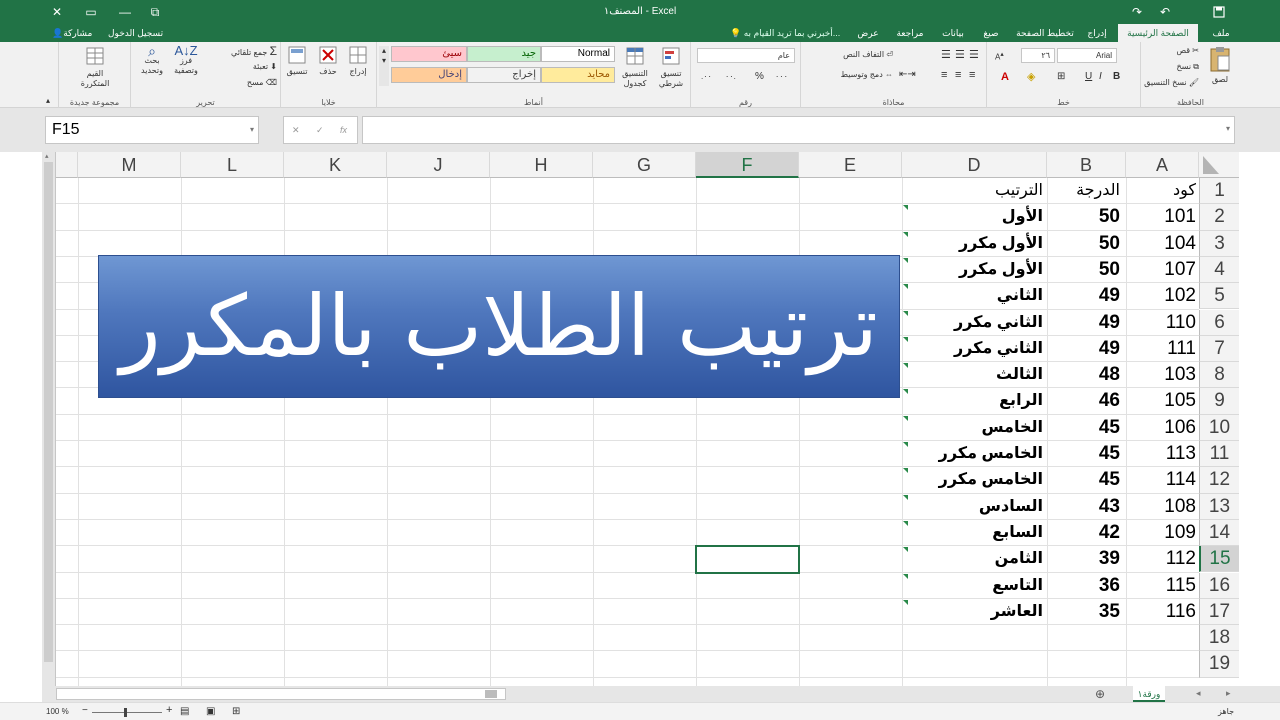 The height and width of the screenshot is (720, 1280). What do you see at coordinates (907, 75) in the screenshot?
I see `indent-icon: ⇤⇥` at bounding box center [907, 75].